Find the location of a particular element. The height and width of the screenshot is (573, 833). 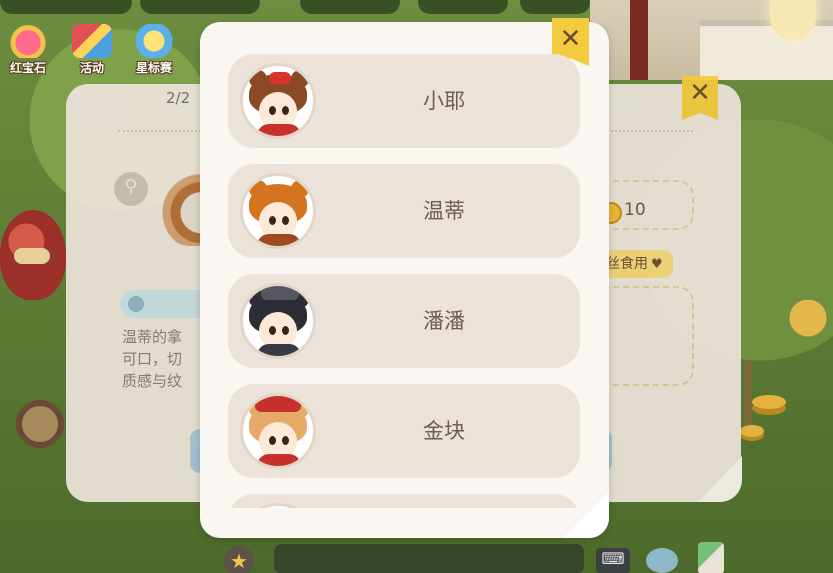

map-button is located at coordinates (662, 560).